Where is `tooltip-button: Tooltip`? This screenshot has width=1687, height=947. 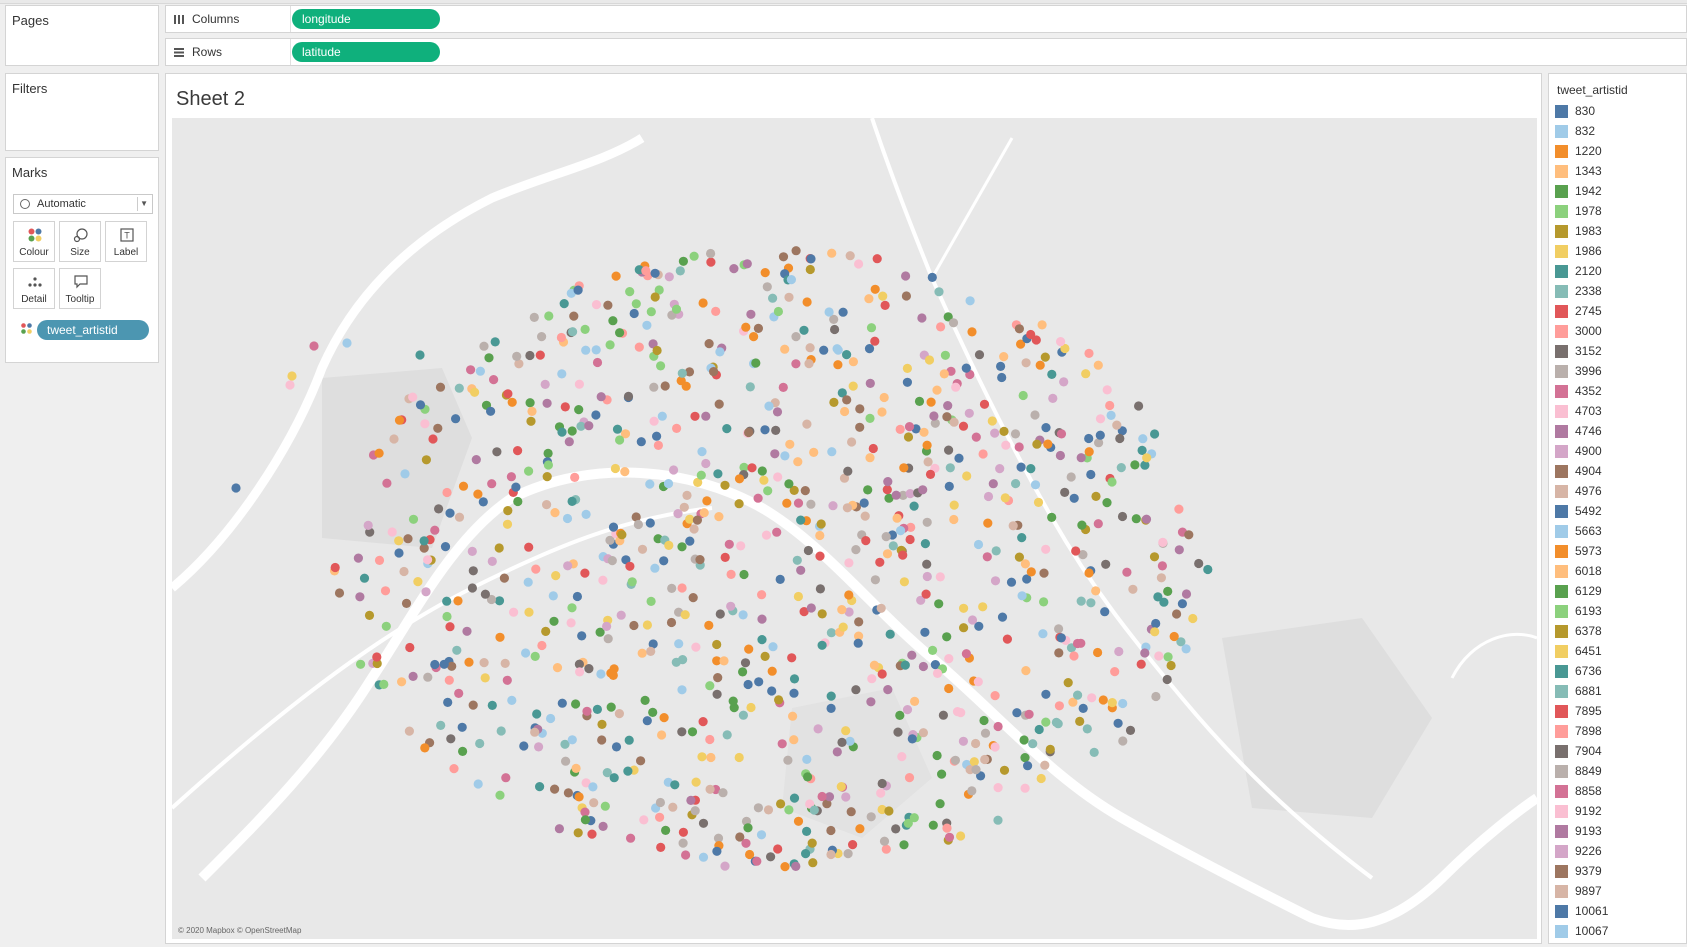 tooltip-button: Tooltip is located at coordinates (80, 288).